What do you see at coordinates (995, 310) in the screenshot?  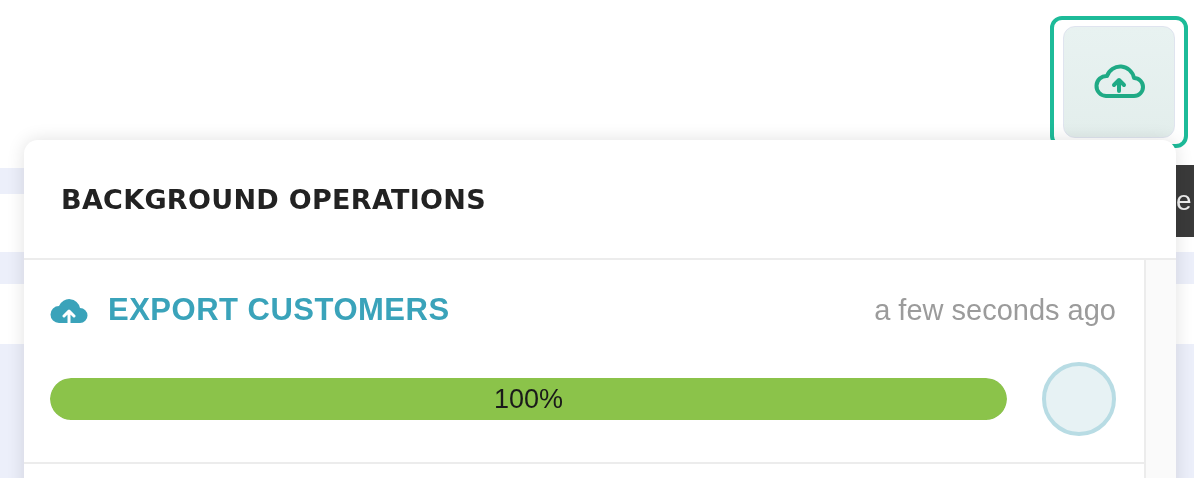 I see `operation-time: a few seconds ago` at bounding box center [995, 310].